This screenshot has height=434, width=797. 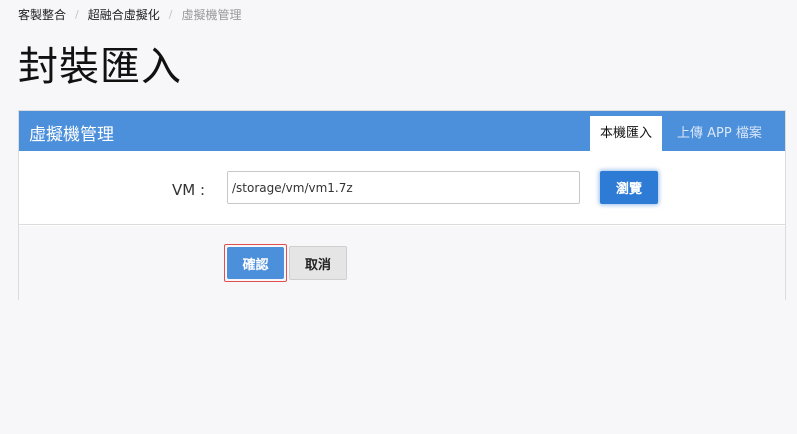 I want to click on panel-header: 虛擬機管理 本機匯入 上傳 APP 檔案, so click(x=402, y=131).